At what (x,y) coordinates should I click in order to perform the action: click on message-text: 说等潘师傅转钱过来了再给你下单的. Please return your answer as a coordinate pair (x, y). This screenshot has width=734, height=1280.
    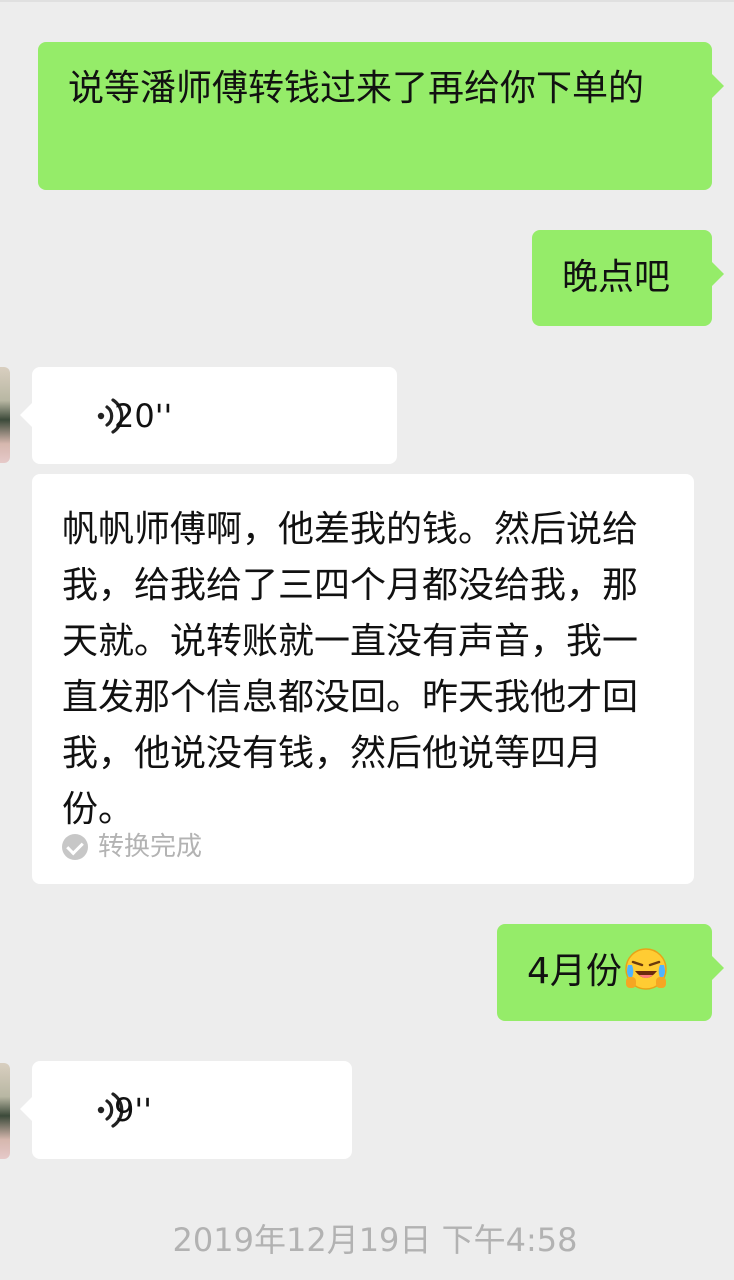
    Looking at the image, I should click on (356, 88).